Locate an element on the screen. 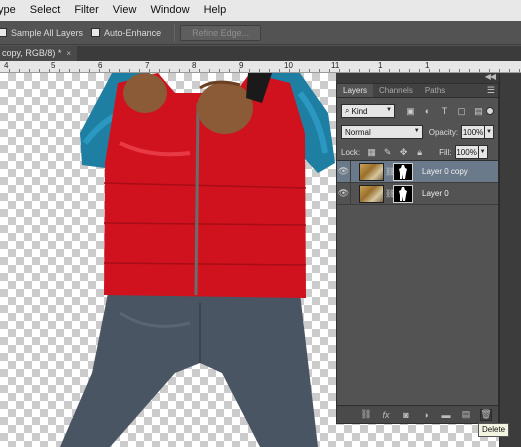 This screenshot has width=521, height=447. panel-tabs: Layers Channels Paths ☰ is located at coordinates (417, 91).